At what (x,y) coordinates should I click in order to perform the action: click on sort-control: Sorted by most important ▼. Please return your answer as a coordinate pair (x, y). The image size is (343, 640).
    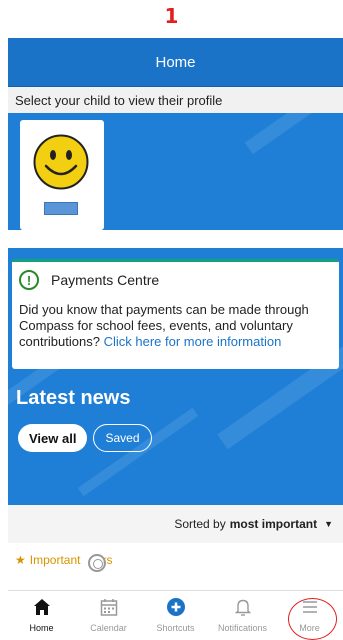
    Looking at the image, I should click on (175, 524).